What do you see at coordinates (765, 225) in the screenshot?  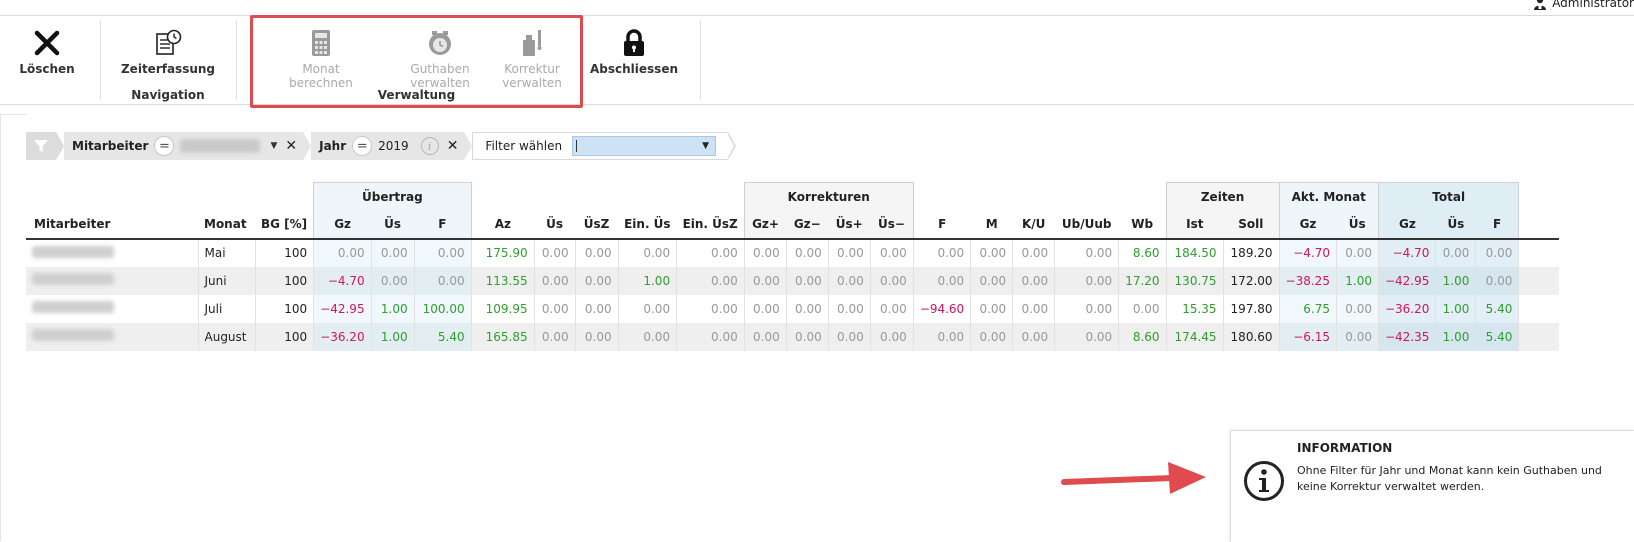 I see `col-gz-plus: Gz+` at bounding box center [765, 225].